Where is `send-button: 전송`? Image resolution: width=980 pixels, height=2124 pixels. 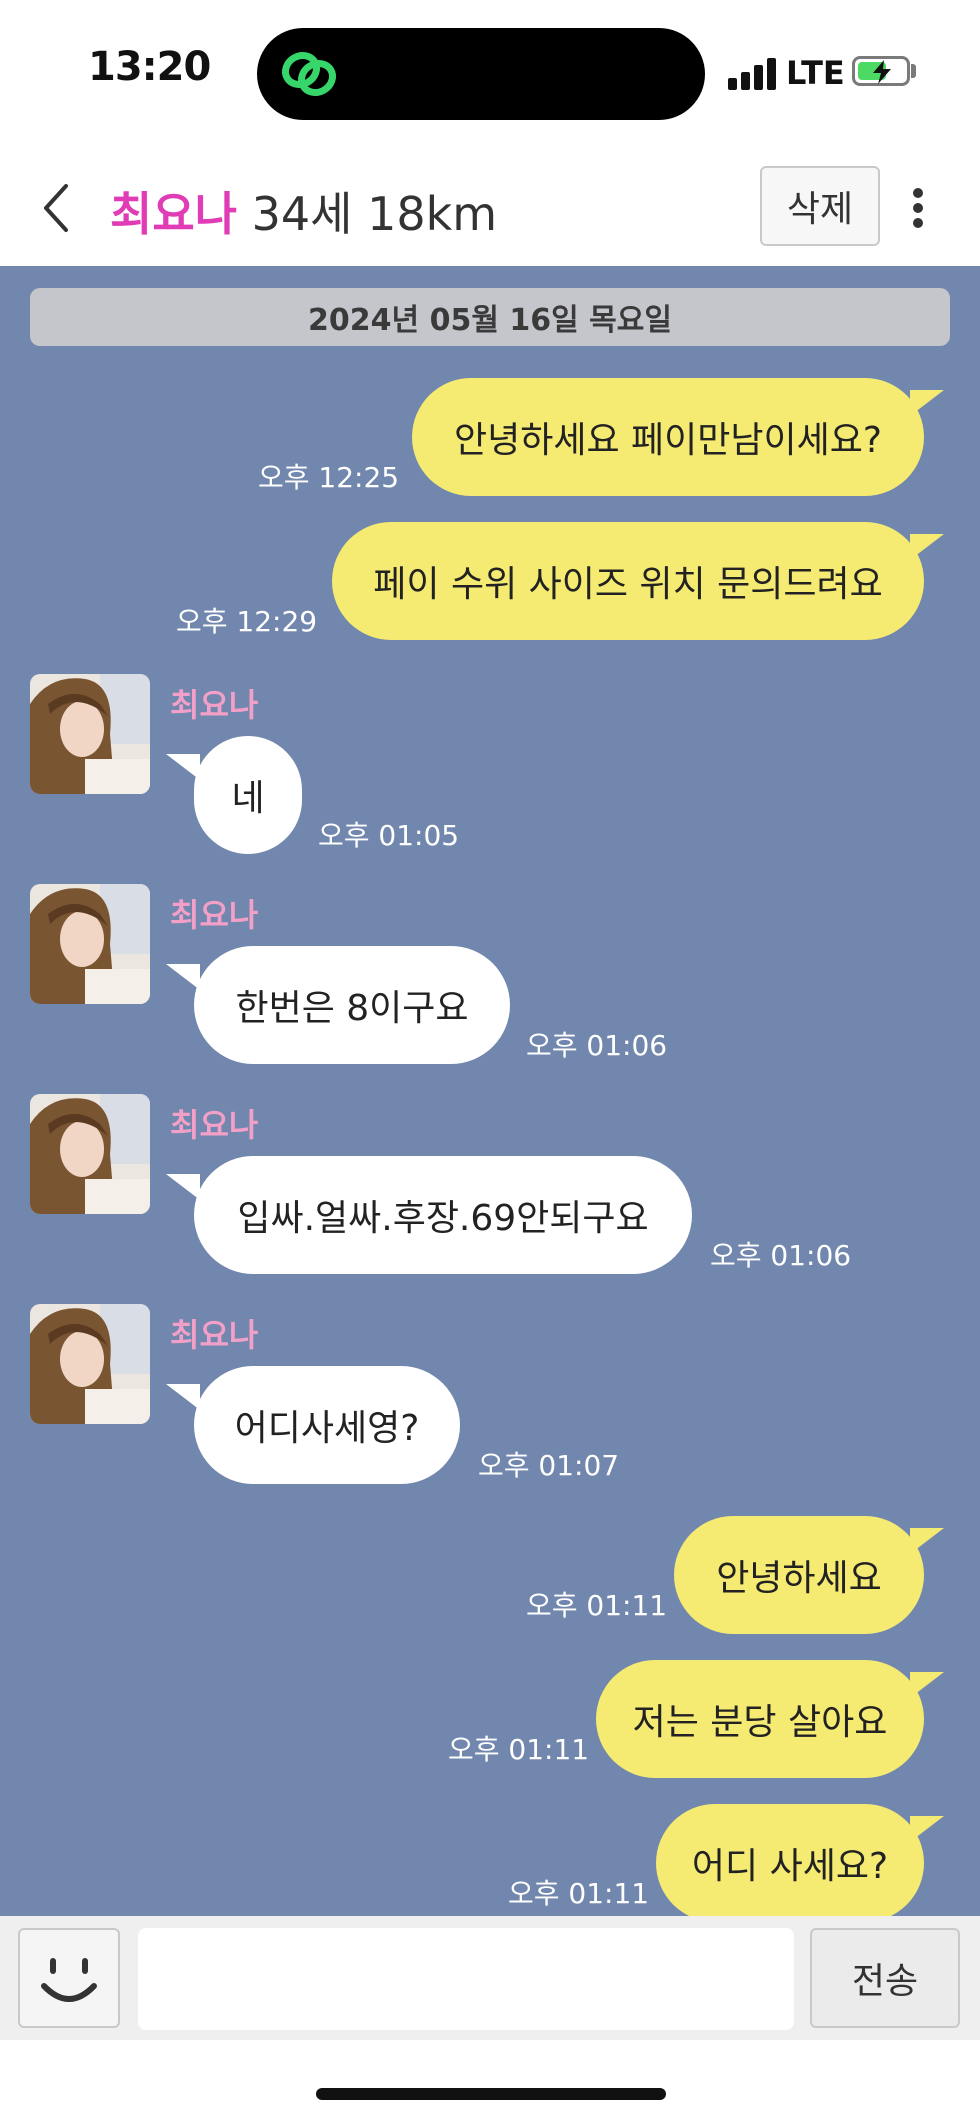
send-button: 전송 is located at coordinates (885, 1978).